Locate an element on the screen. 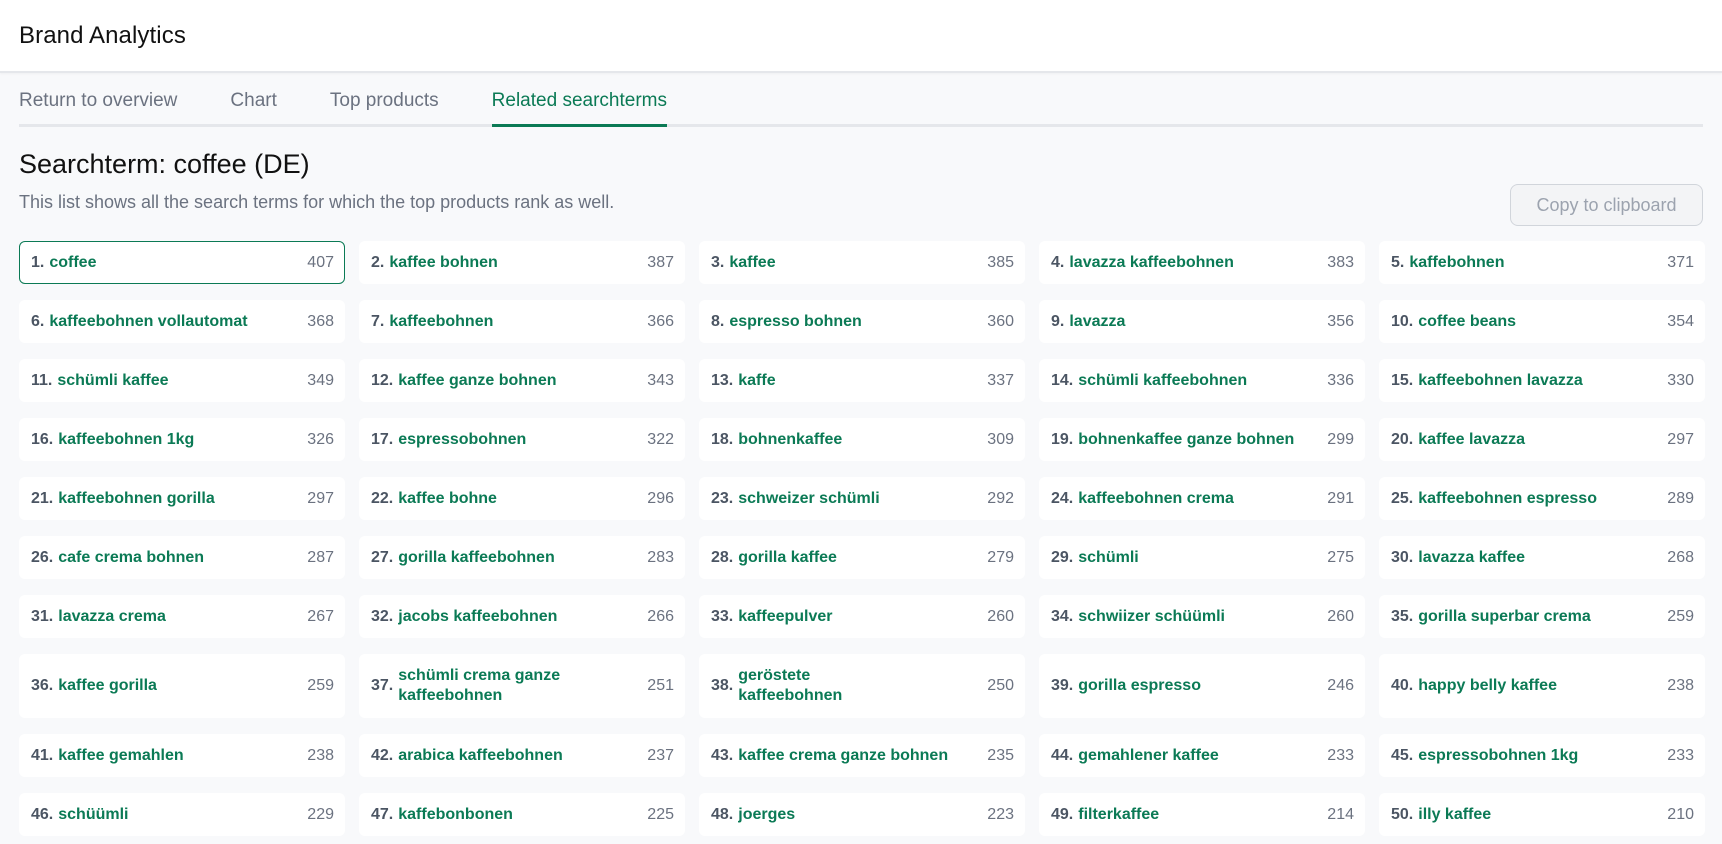  searchterm-card: 14. schümli kaffeebohnen 336 is located at coordinates (1202, 380).